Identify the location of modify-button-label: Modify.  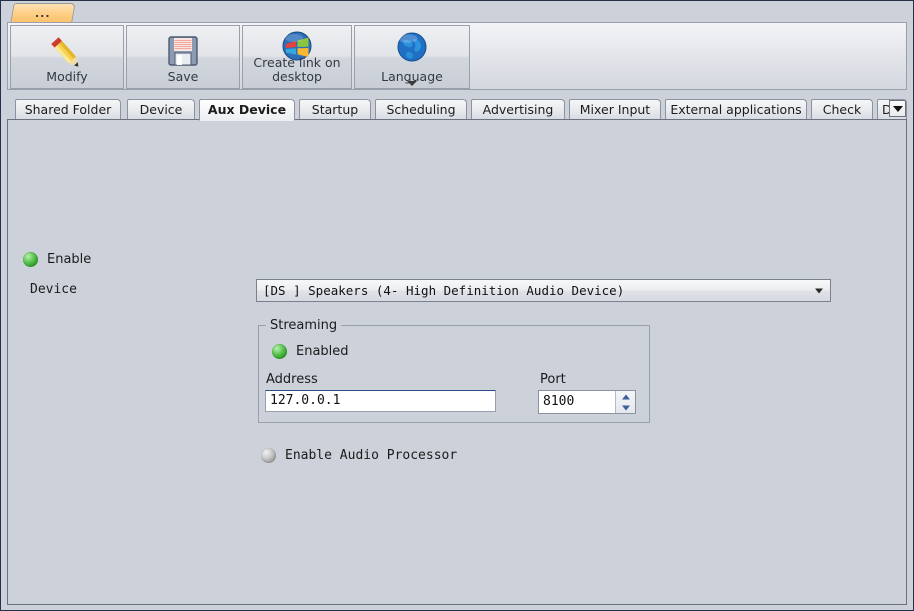
(67, 76).